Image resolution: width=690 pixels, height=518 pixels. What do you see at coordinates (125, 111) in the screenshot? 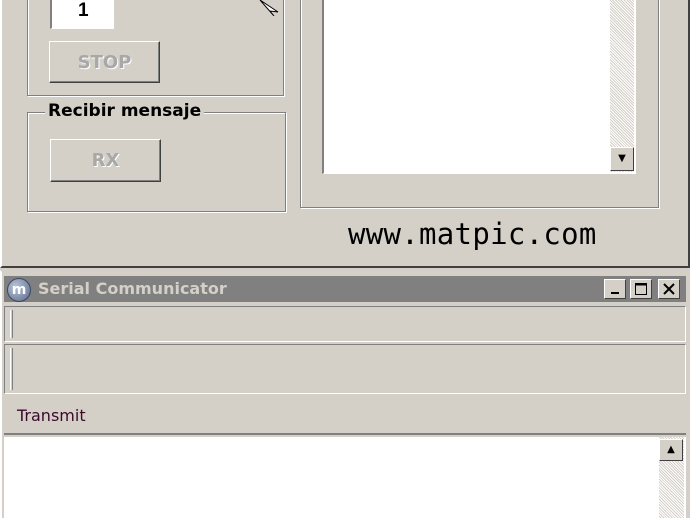
I see `receive-group-title: Recibir mensaje` at bounding box center [125, 111].